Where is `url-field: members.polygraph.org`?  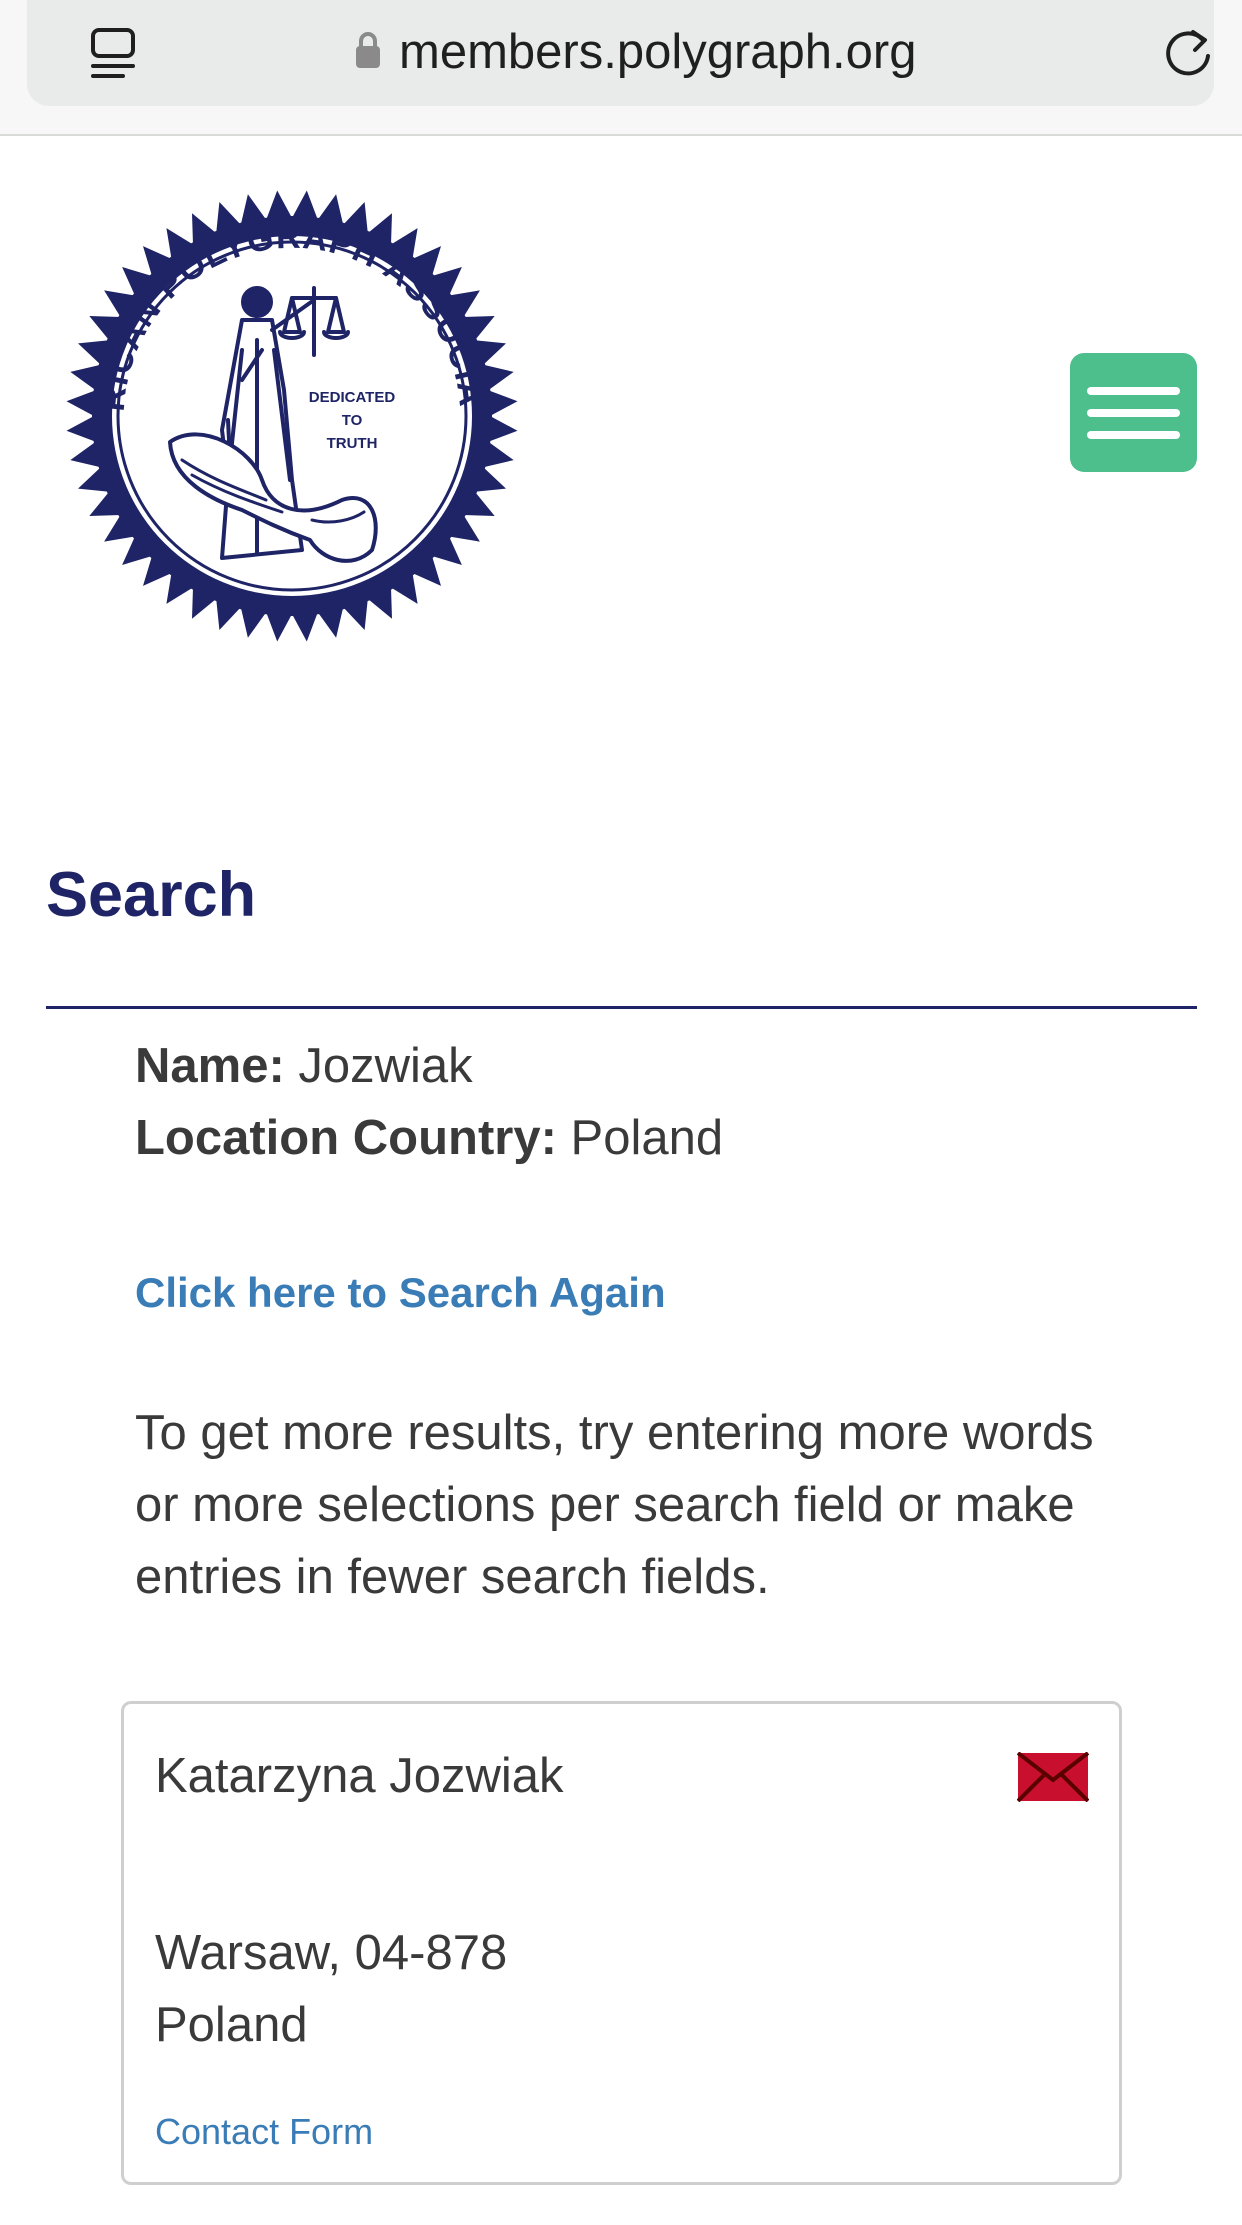
url-field: members.polygraph.org is located at coordinates (620, 53).